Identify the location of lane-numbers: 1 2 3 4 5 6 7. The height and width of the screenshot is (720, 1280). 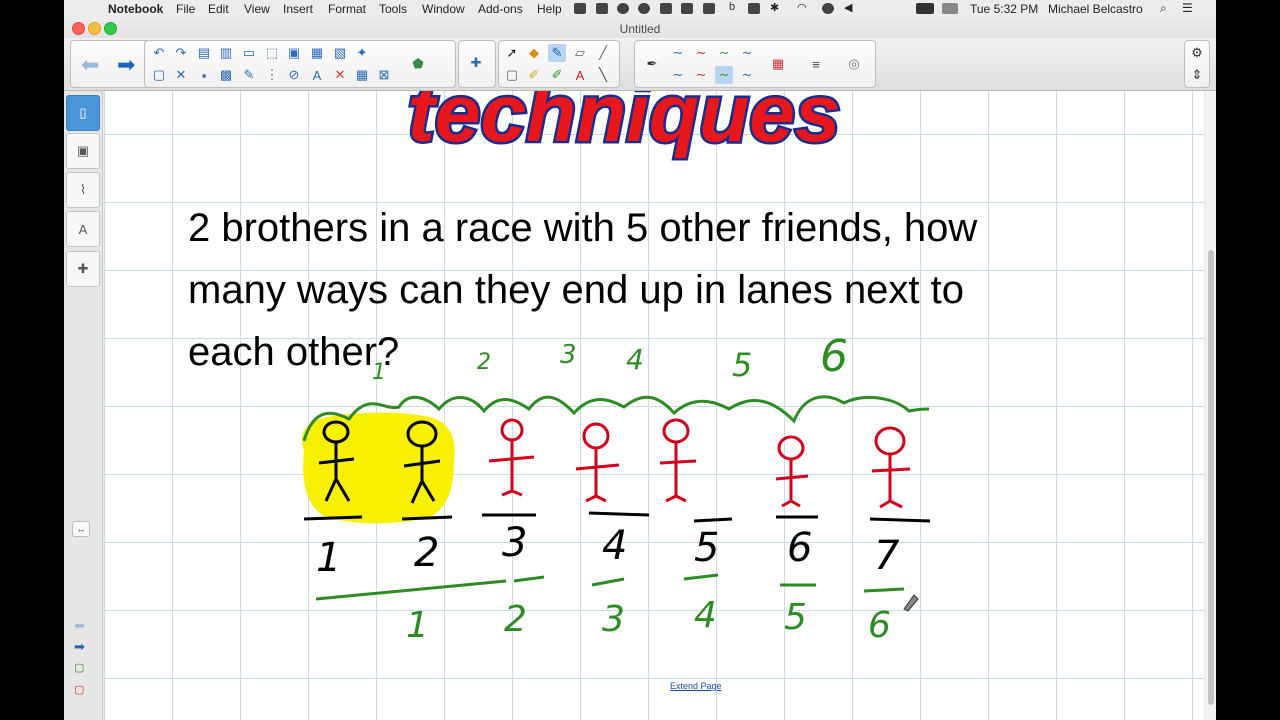
(608, 550).